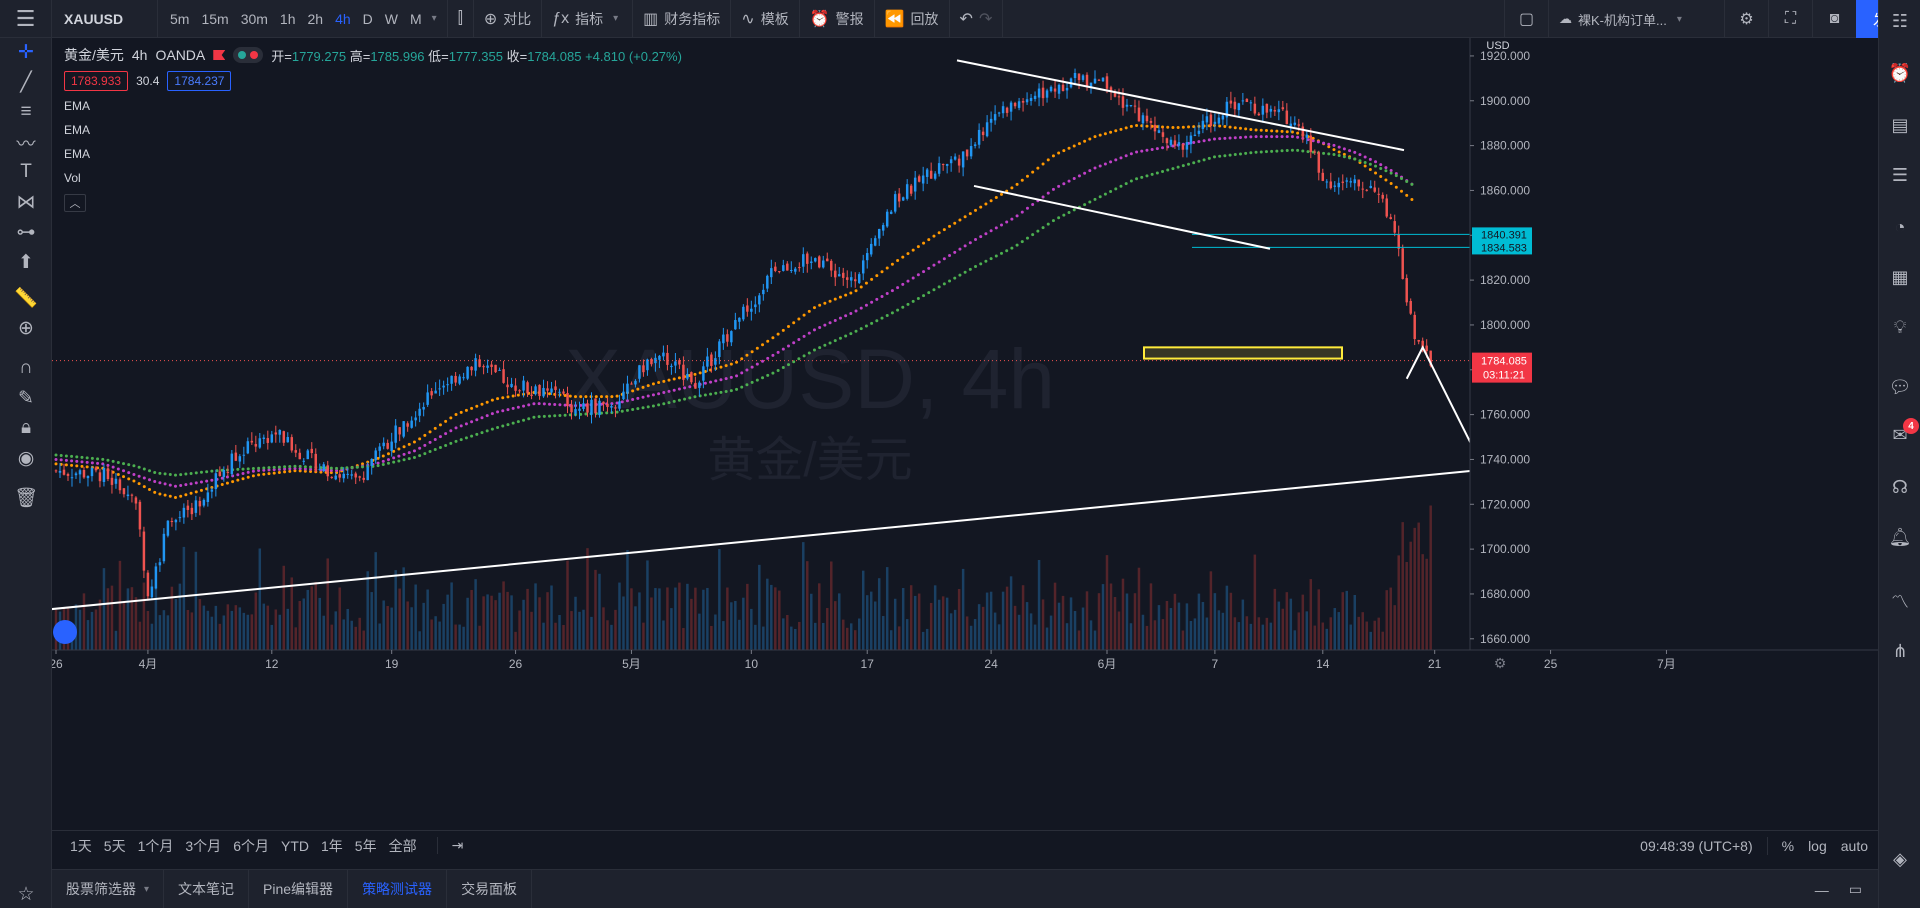  I want to click on replay-button: ⏪ 回放, so click(912, 19).